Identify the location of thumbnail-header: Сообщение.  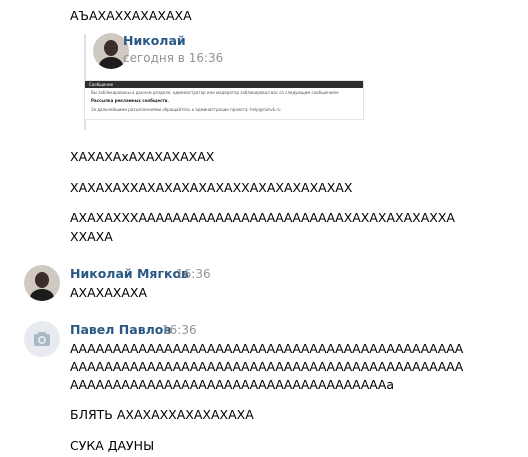
(224, 84).